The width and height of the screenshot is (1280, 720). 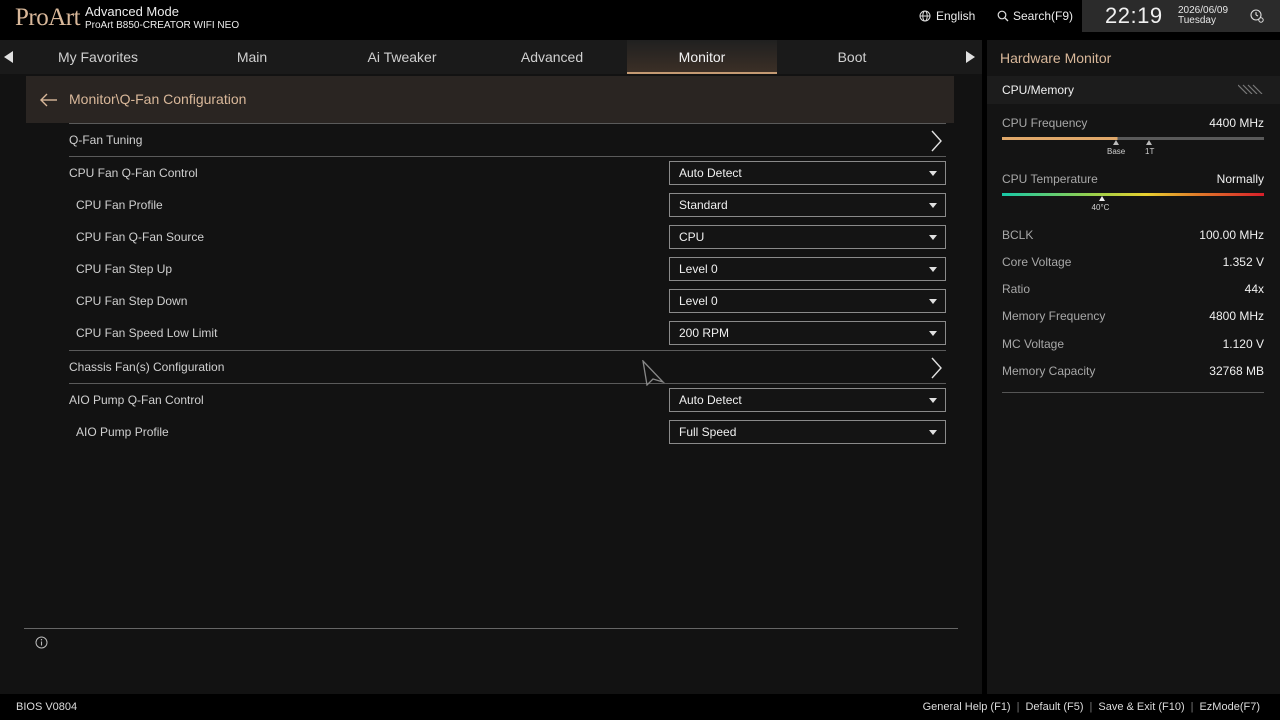 What do you see at coordinates (252, 57) in the screenshot?
I see `tab-main: Main` at bounding box center [252, 57].